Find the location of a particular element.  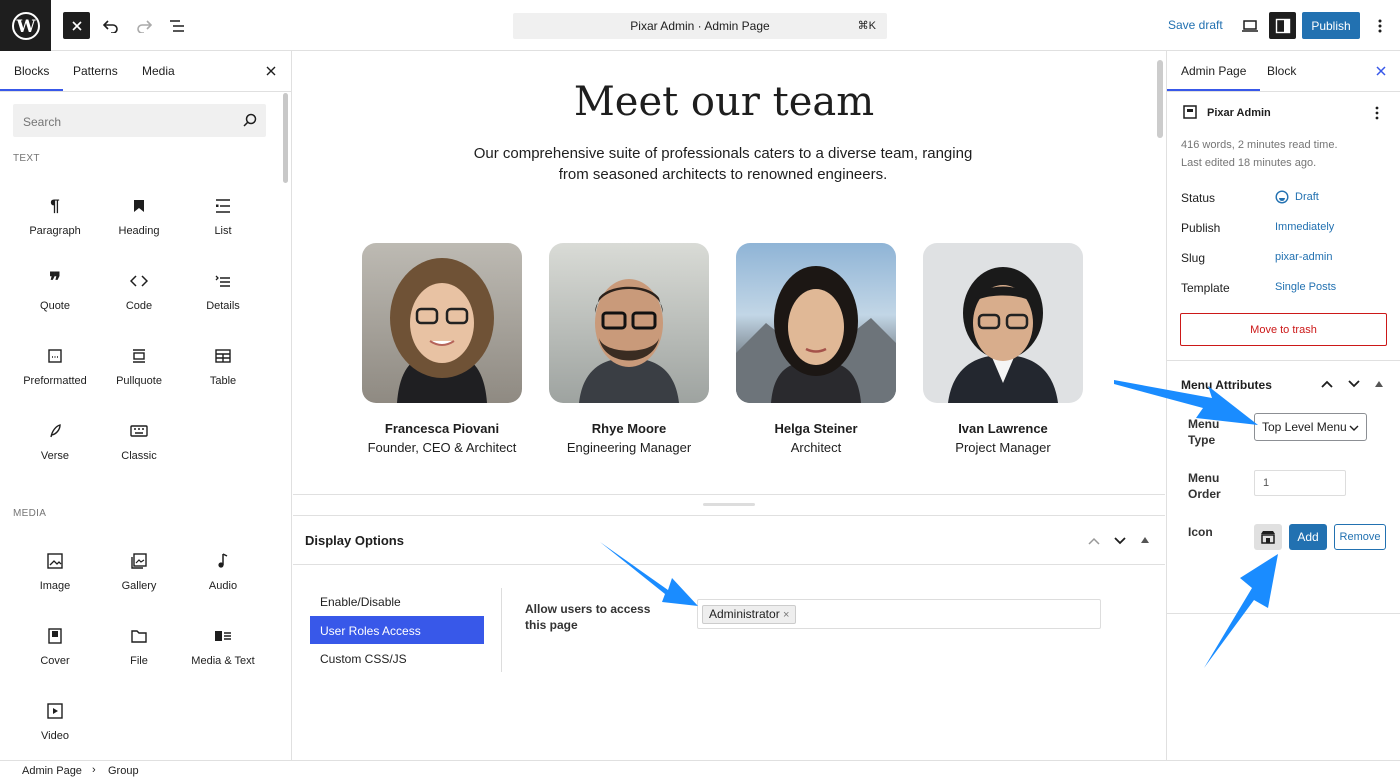

block-heading: Heading is located at coordinates (139, 225).